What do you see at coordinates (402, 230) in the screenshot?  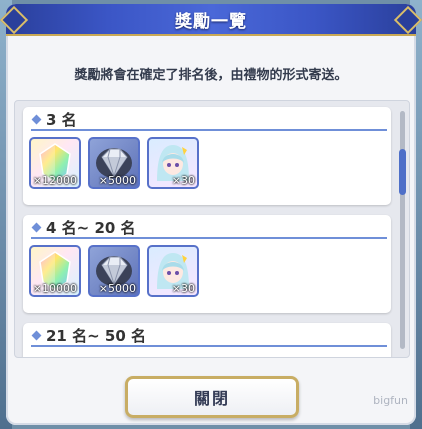 I see `scrollbar-track` at bounding box center [402, 230].